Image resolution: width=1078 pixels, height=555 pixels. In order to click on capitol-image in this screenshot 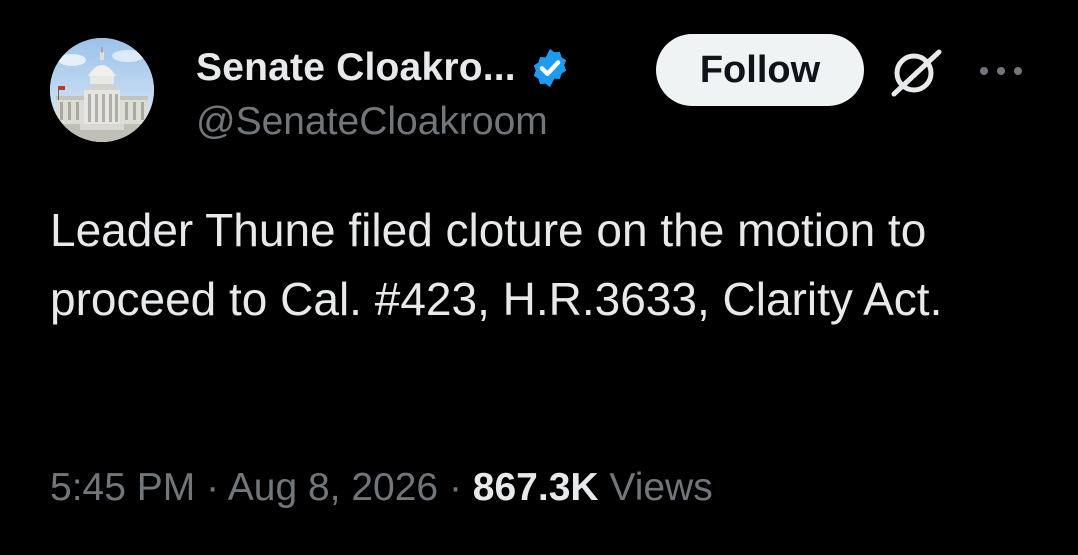, I will do `click(102, 90)`.